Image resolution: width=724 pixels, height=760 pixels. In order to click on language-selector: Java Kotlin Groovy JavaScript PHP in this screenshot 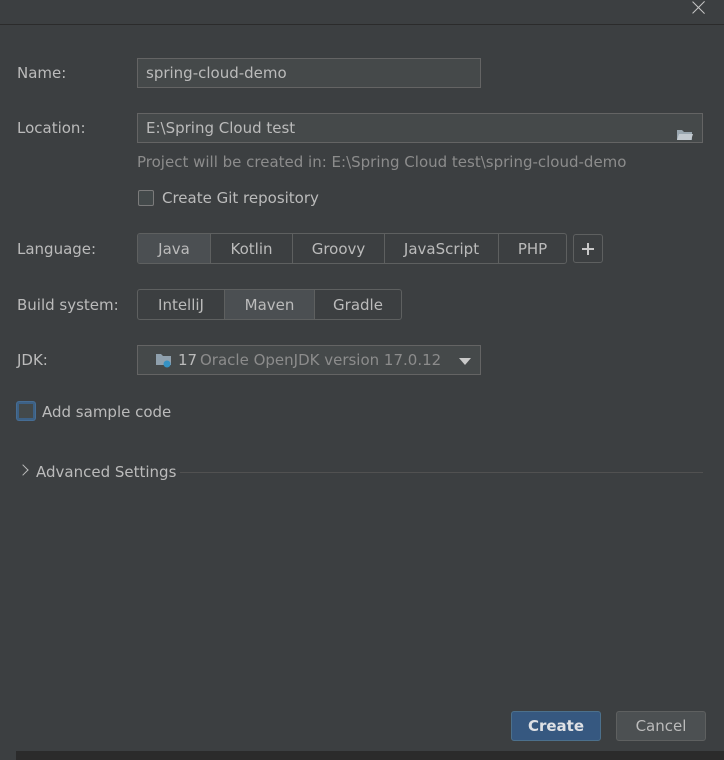, I will do `click(352, 248)`.